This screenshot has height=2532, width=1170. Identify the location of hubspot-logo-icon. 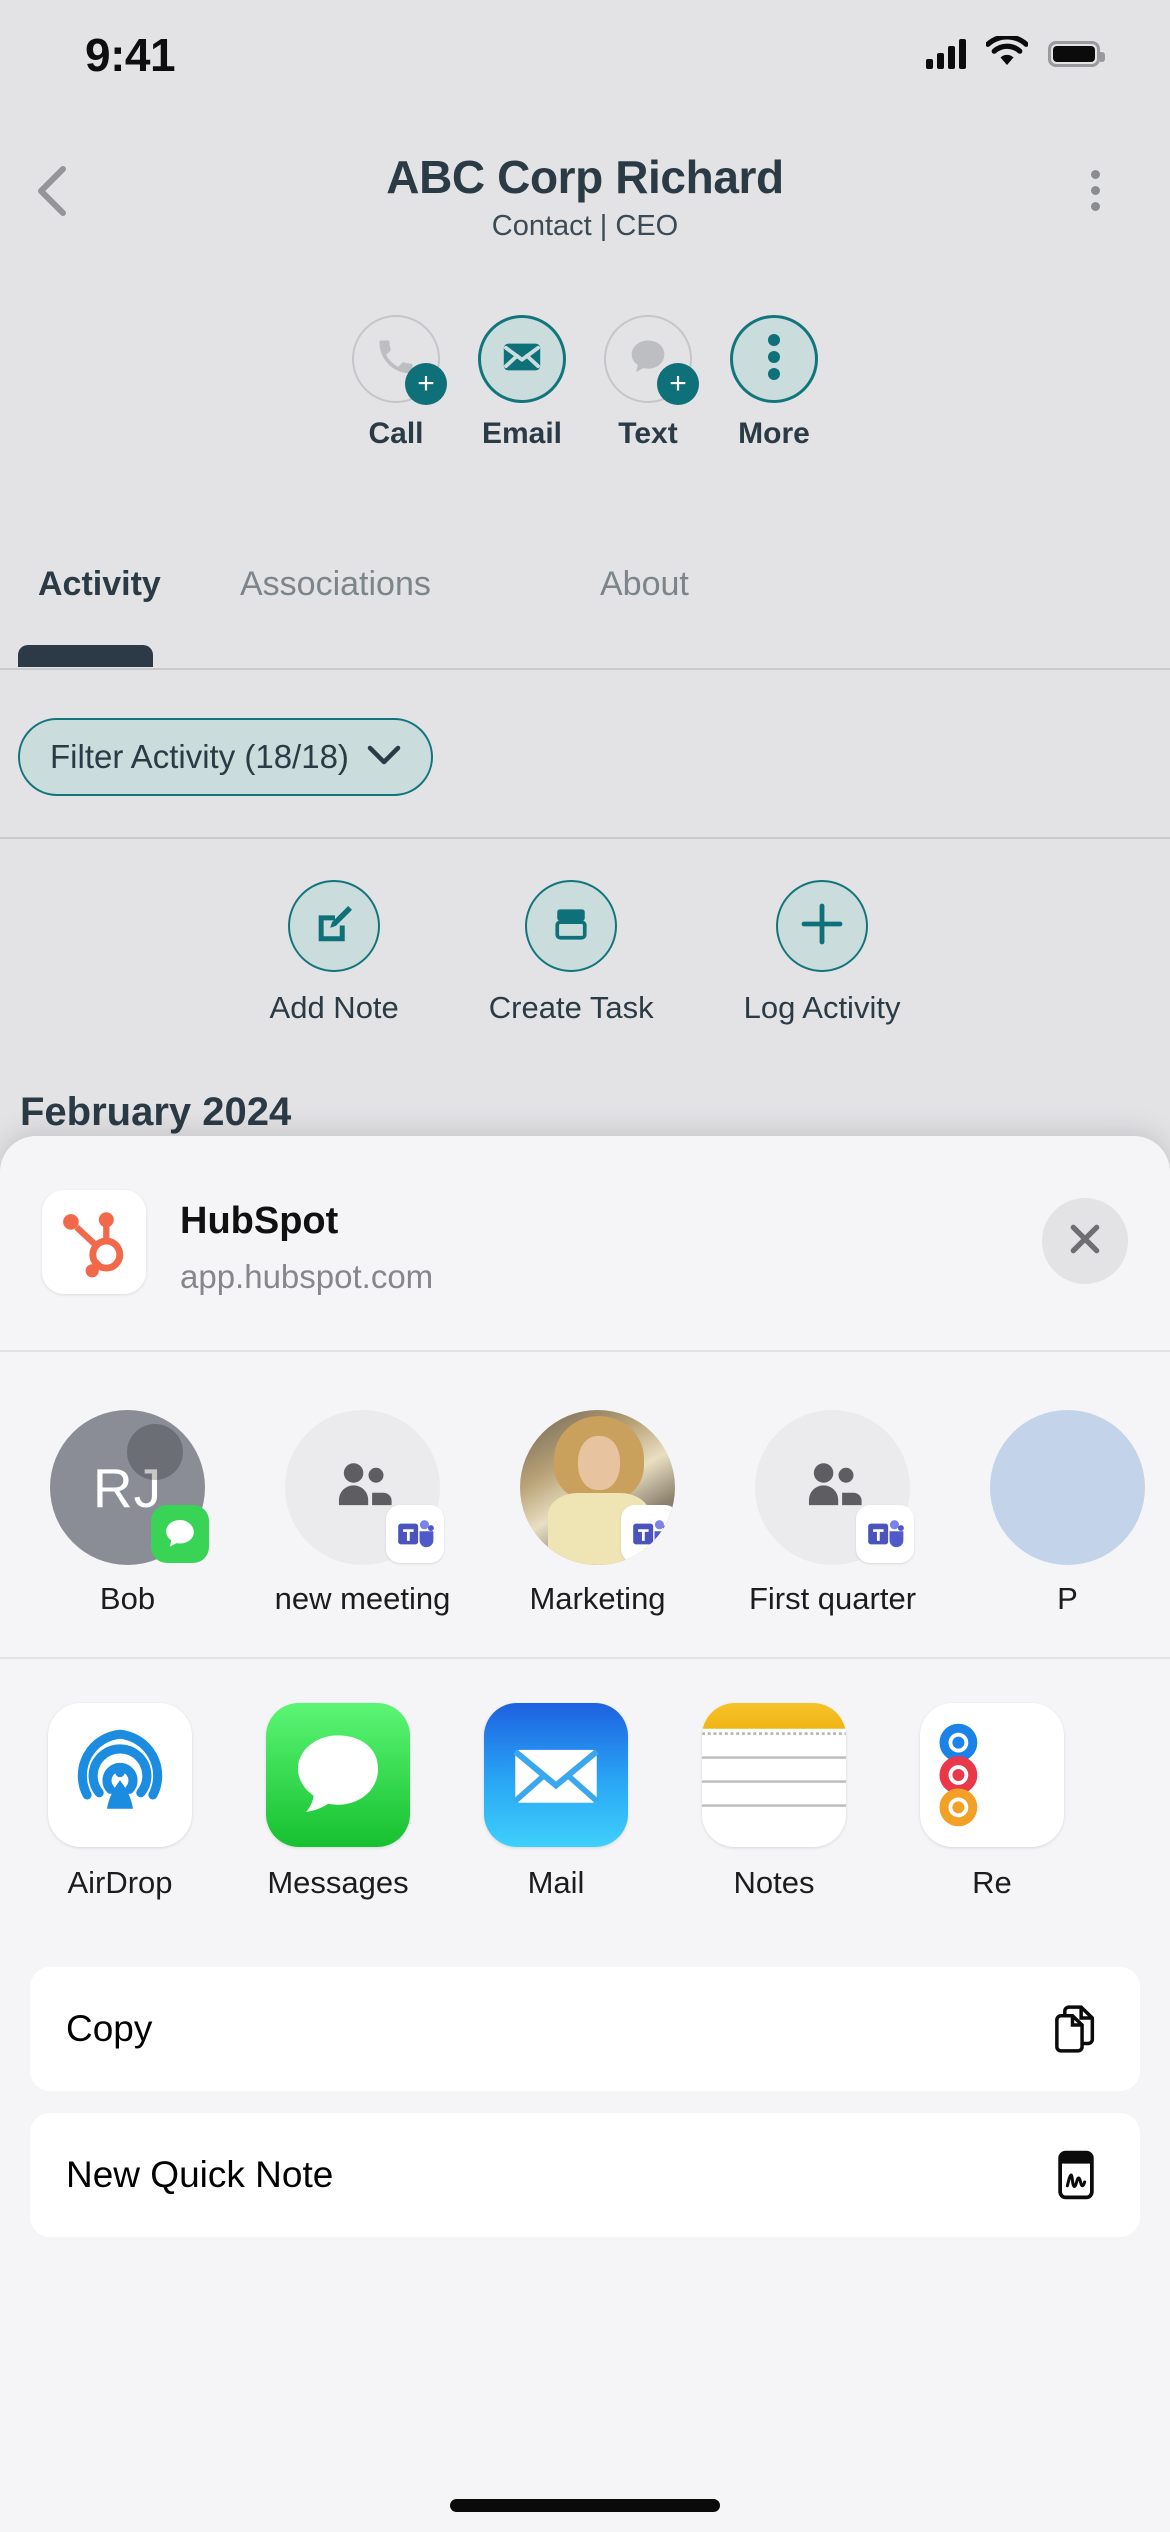
(94, 1242).